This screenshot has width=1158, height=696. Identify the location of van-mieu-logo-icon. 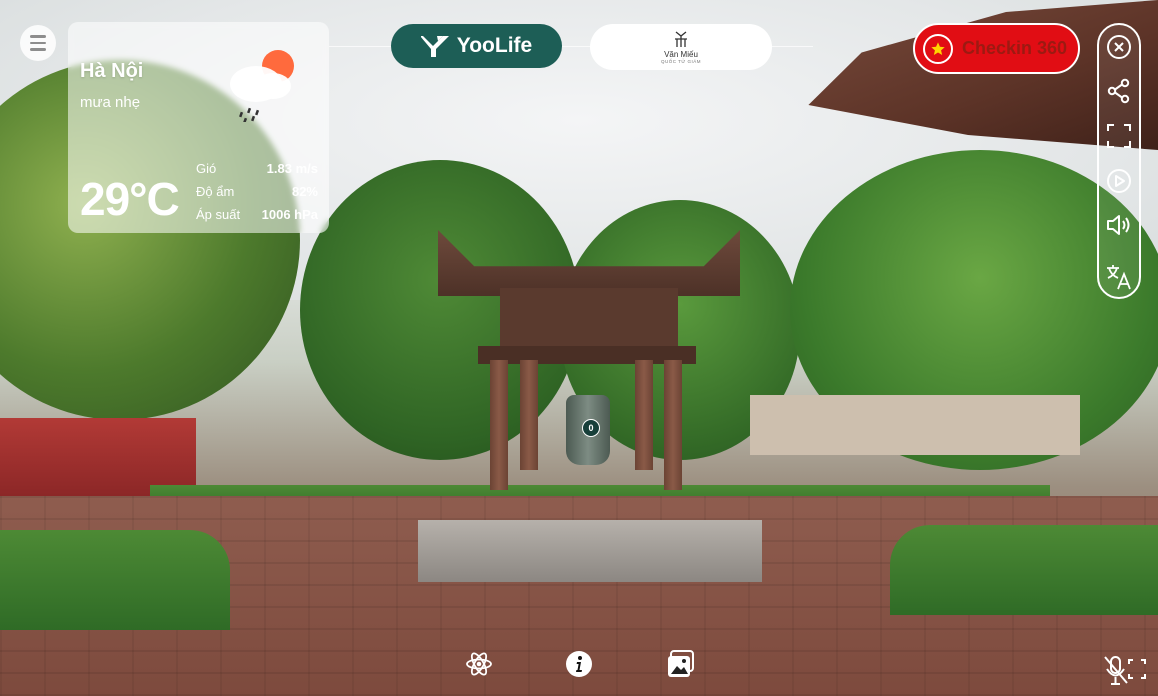
(681, 39).